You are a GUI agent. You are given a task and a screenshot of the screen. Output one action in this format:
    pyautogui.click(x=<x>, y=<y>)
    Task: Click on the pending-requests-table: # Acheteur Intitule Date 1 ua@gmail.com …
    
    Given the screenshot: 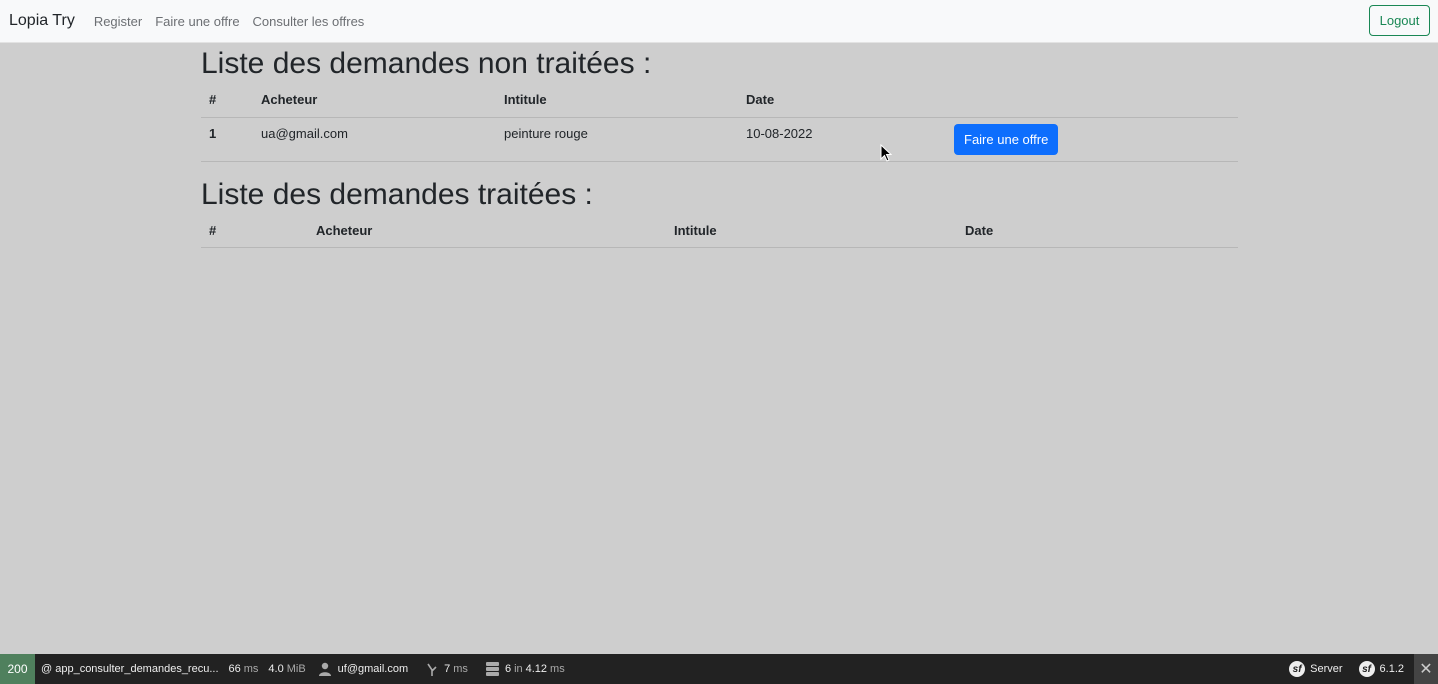 What is the action you would take?
    pyautogui.click(x=719, y=122)
    